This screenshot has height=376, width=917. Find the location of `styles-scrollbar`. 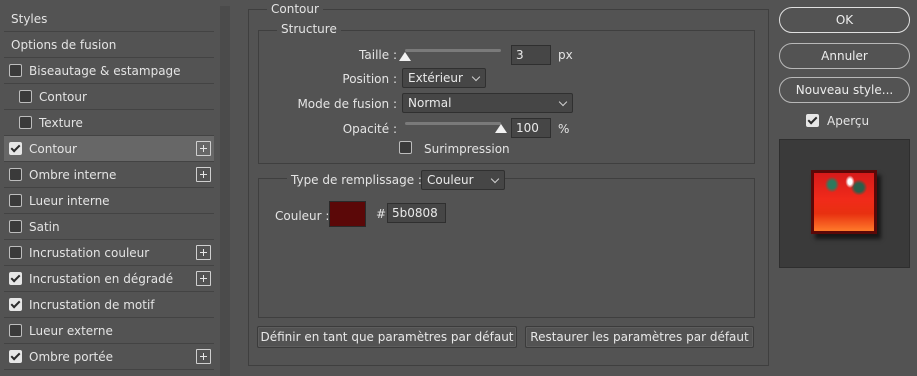

styles-scrollbar is located at coordinates (225, 191).